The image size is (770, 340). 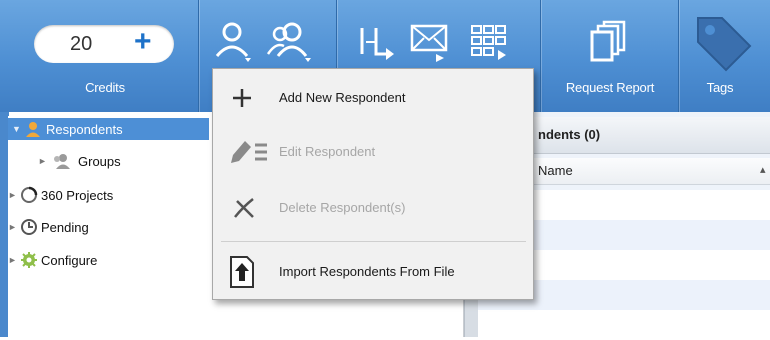 I want to click on tags-button, so click(x=724, y=46).